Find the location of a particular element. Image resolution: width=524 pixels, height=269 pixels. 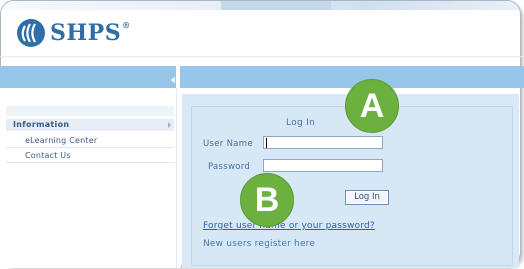

callout-badge-a: A is located at coordinates (372, 106).